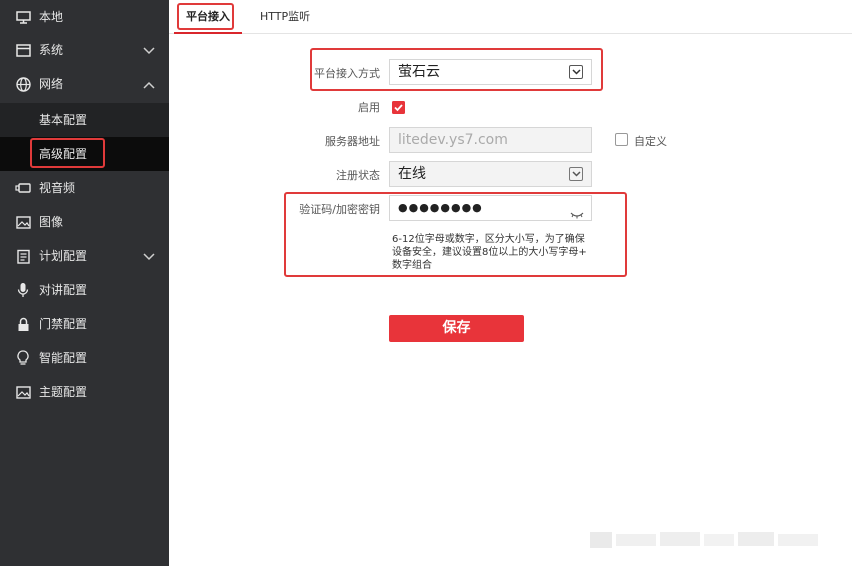 The height and width of the screenshot is (566, 852). I want to click on sidebar-item-intercom: 对讲配置, so click(84, 290).